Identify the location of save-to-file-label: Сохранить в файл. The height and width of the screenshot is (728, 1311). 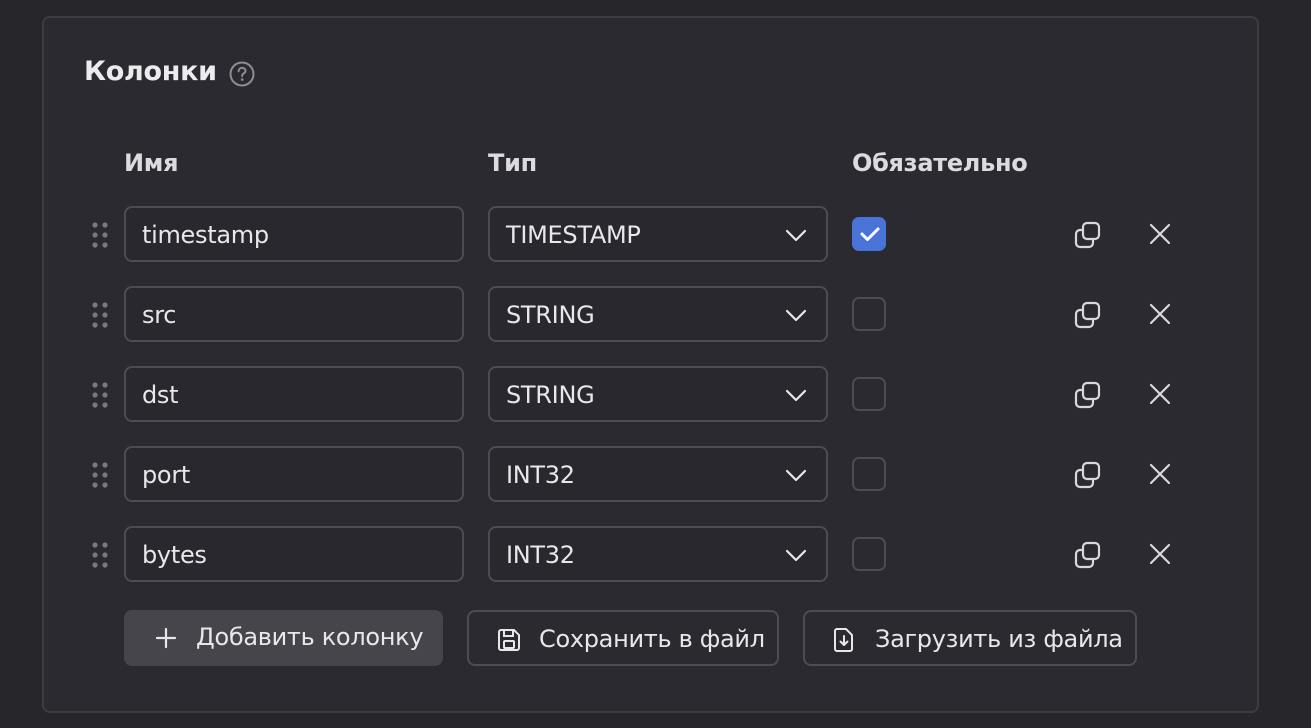
(652, 639).